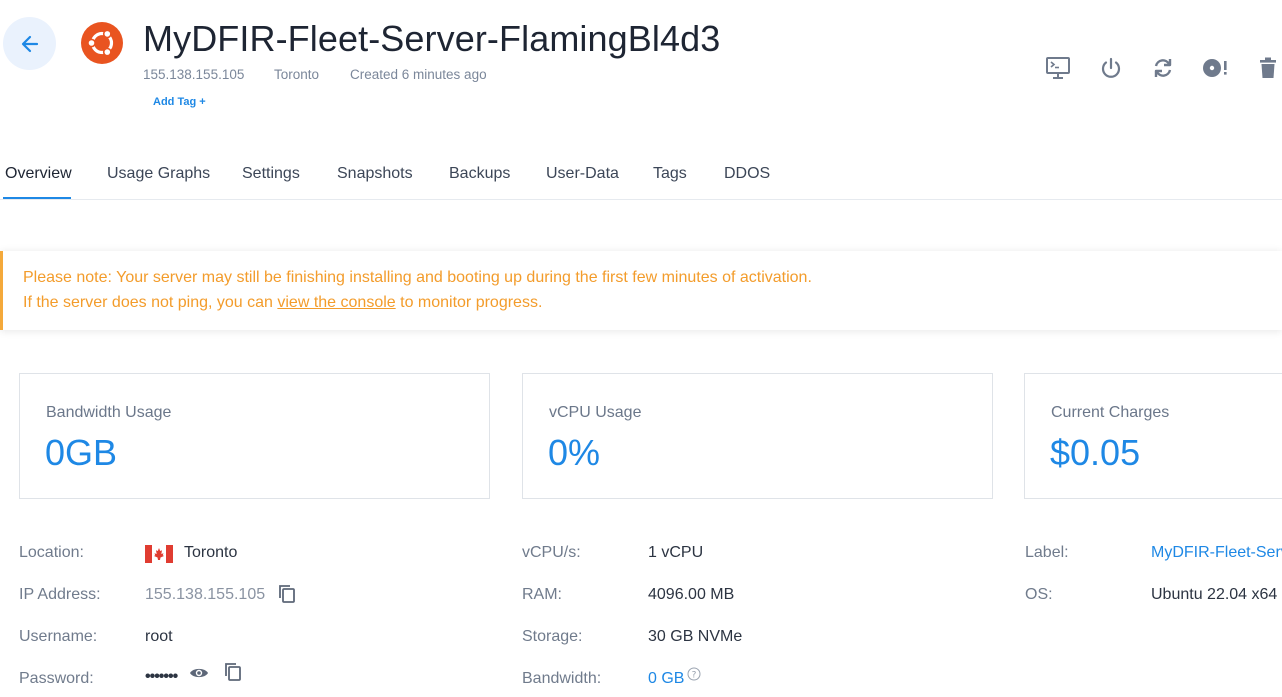 The width and height of the screenshot is (1282, 697). I want to click on power-button, so click(1111, 68).